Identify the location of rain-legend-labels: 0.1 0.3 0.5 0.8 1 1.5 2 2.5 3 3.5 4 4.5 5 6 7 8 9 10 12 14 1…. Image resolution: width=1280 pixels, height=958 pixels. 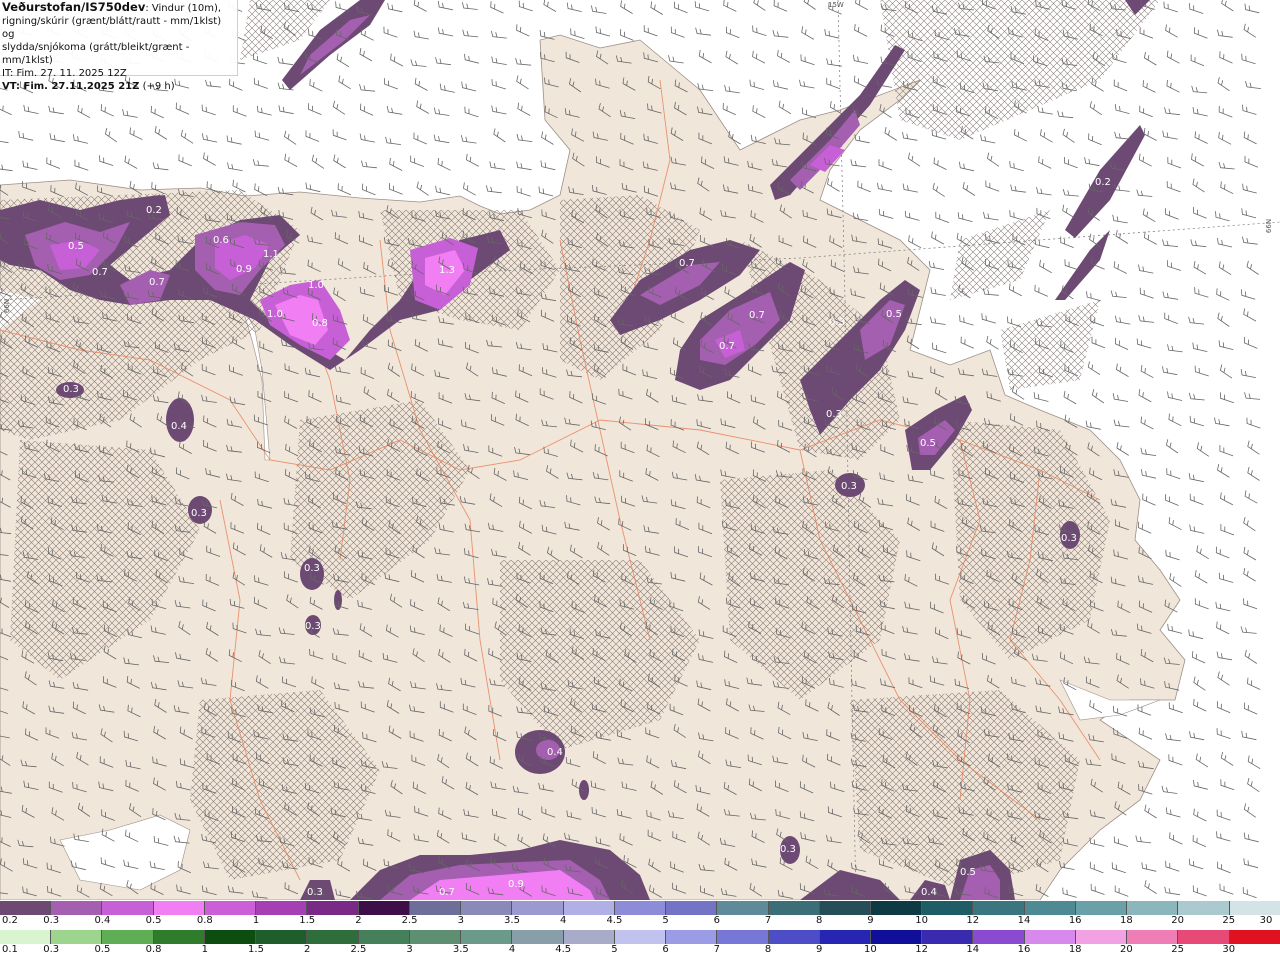
(640, 950).